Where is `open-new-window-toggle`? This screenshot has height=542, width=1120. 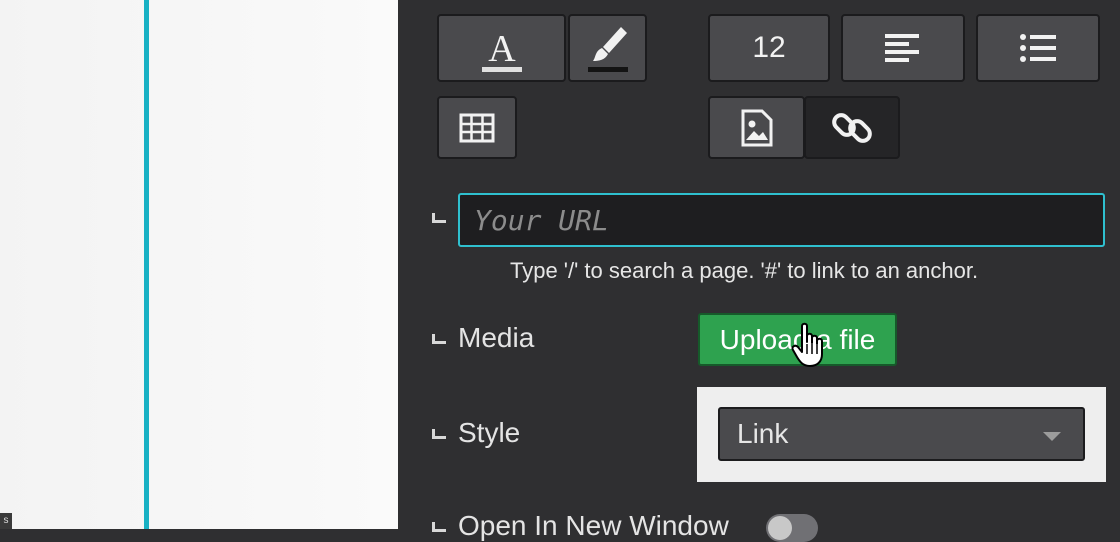 open-new-window-toggle is located at coordinates (792, 528).